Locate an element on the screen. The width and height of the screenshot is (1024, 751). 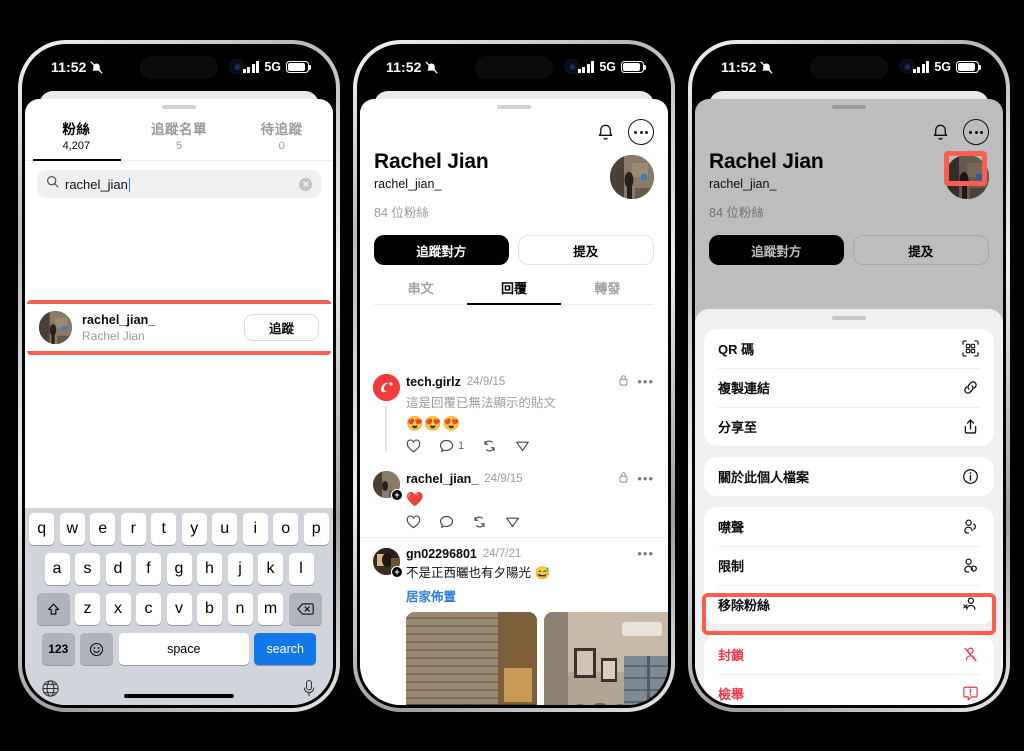
tab-followers: 粉絲 4,207 is located at coordinates (76, 137).